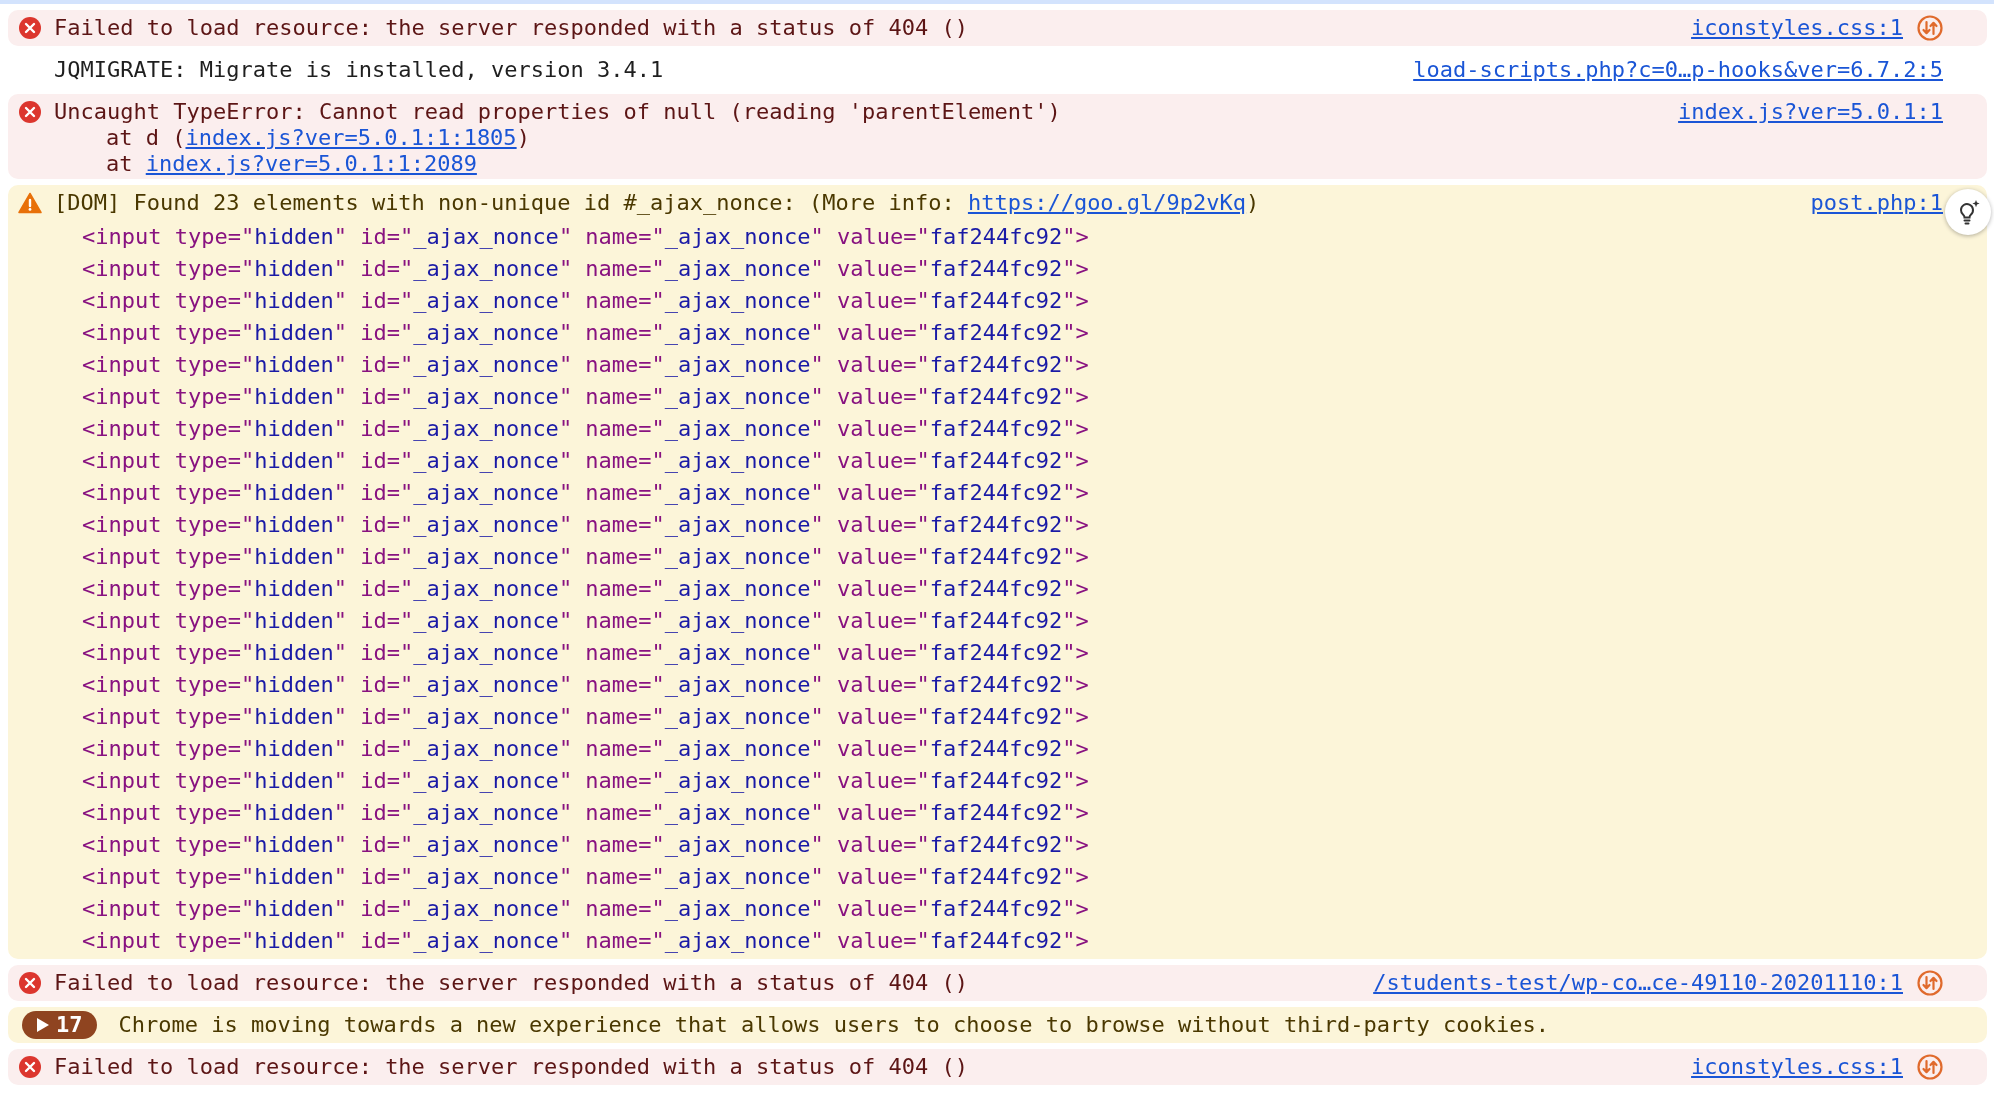 This screenshot has width=1994, height=1096. What do you see at coordinates (1876, 203) in the screenshot?
I see `source-link: post.php:1` at bounding box center [1876, 203].